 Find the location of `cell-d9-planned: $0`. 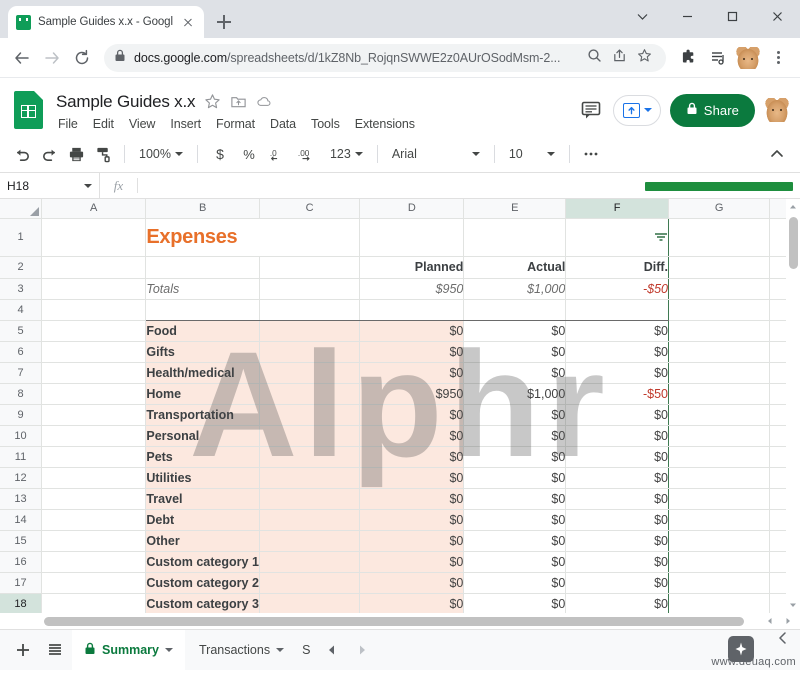

cell-d9-planned: $0 is located at coordinates (412, 414).